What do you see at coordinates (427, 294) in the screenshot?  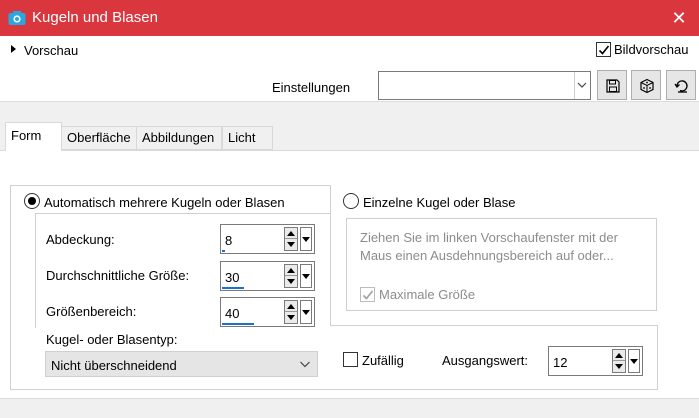 I see `maximale-groesse-label: Maximale Größe` at bounding box center [427, 294].